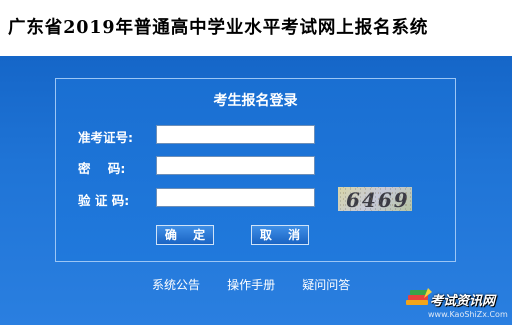  What do you see at coordinates (251, 285) in the screenshot?
I see `footer-link-manual: 操作手册` at bounding box center [251, 285].